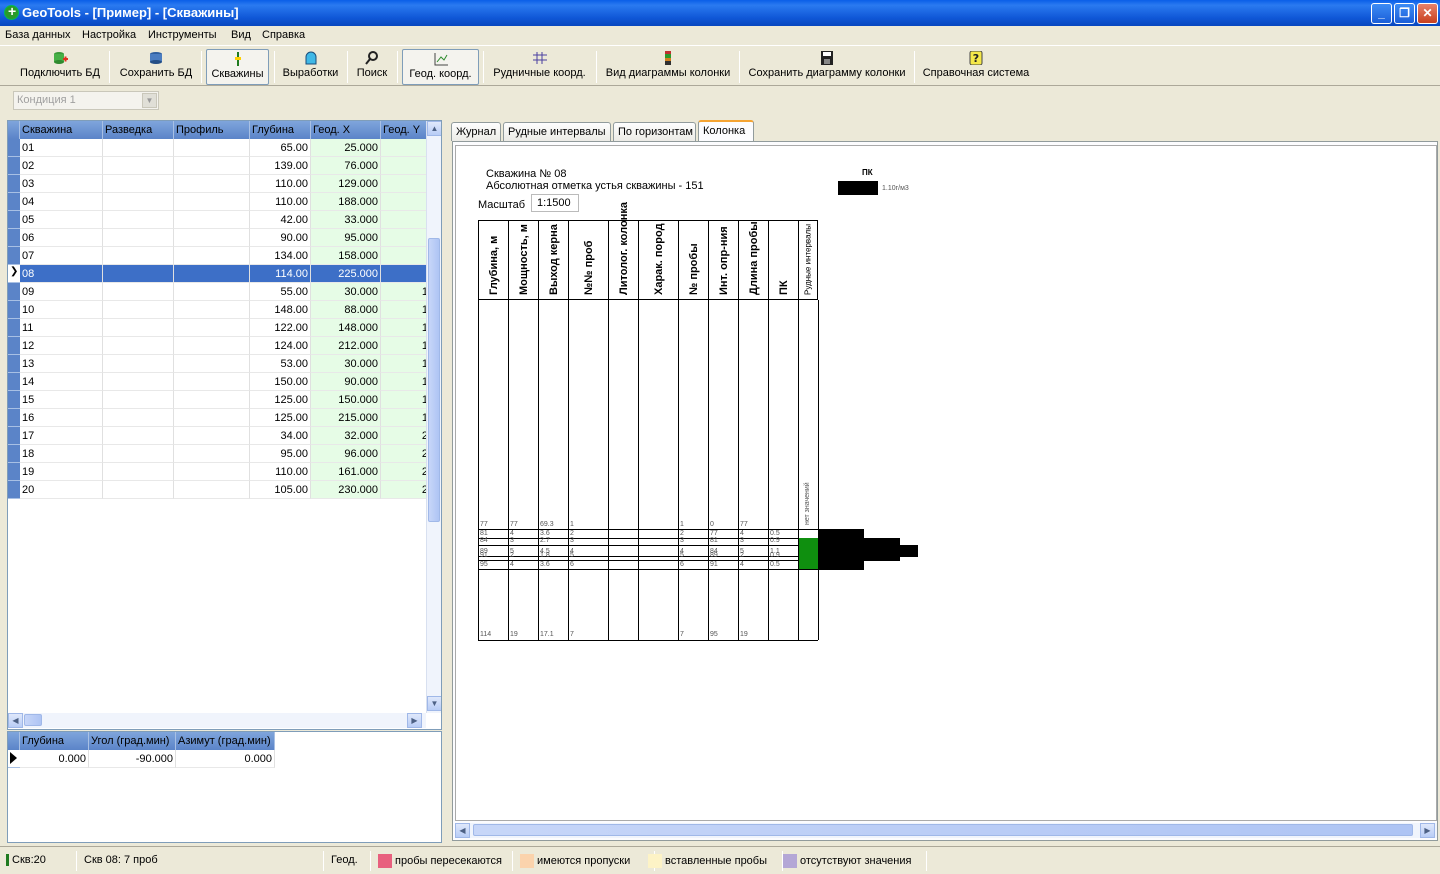 This screenshot has height=874, width=1440. I want to click on table-row: 01 65.00 25.000, so click(219, 148).